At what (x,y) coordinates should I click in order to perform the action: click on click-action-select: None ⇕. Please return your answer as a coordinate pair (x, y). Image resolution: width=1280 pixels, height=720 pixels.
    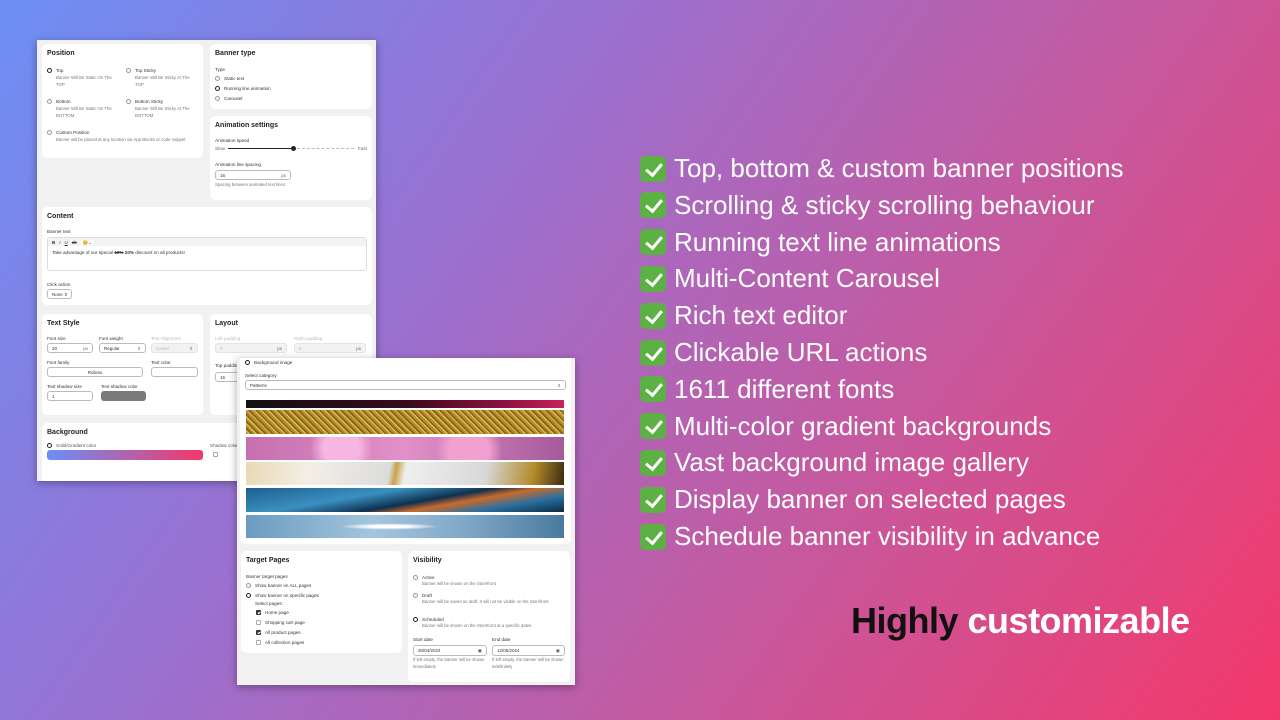
    Looking at the image, I should click on (59, 294).